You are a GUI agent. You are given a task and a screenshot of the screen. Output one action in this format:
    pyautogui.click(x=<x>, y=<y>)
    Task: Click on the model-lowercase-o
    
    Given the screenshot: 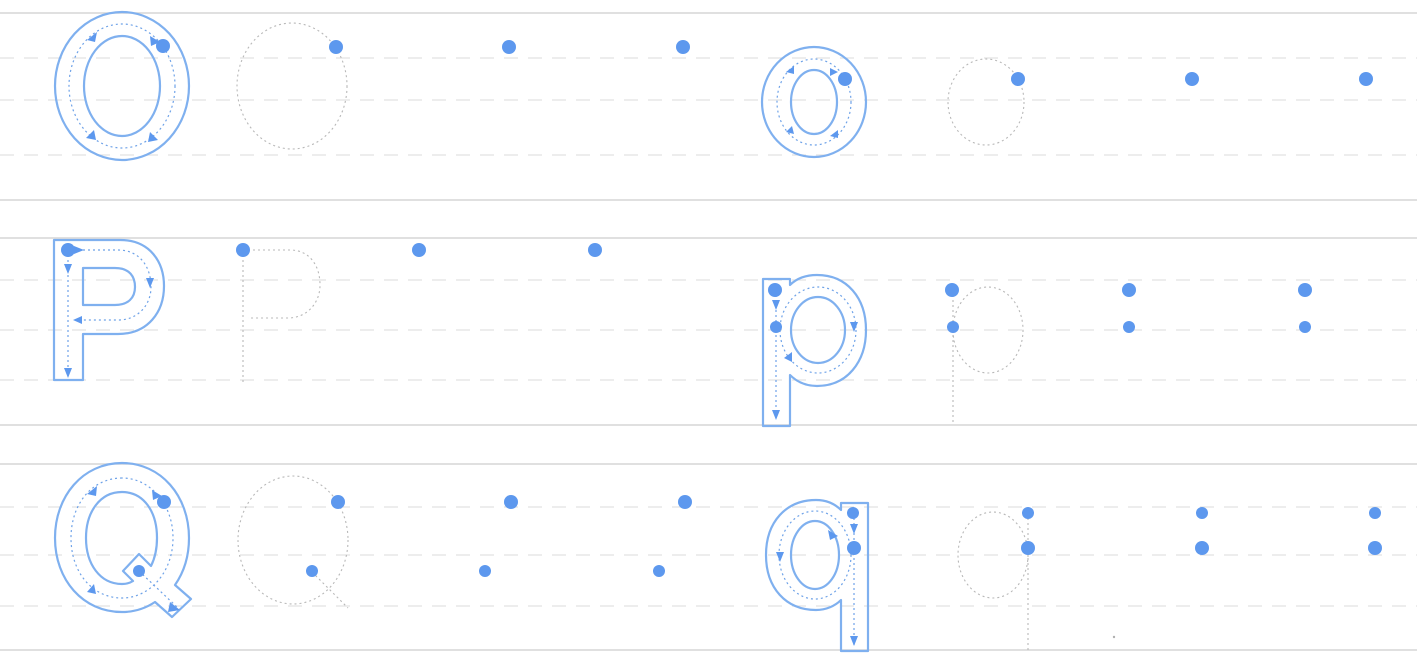 What is the action you would take?
    pyautogui.click(x=814, y=102)
    